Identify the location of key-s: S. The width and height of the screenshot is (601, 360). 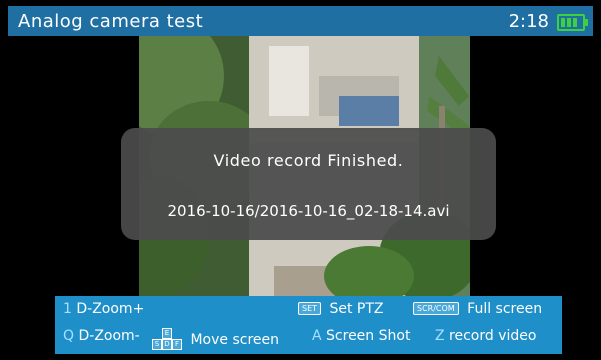
(157, 344).